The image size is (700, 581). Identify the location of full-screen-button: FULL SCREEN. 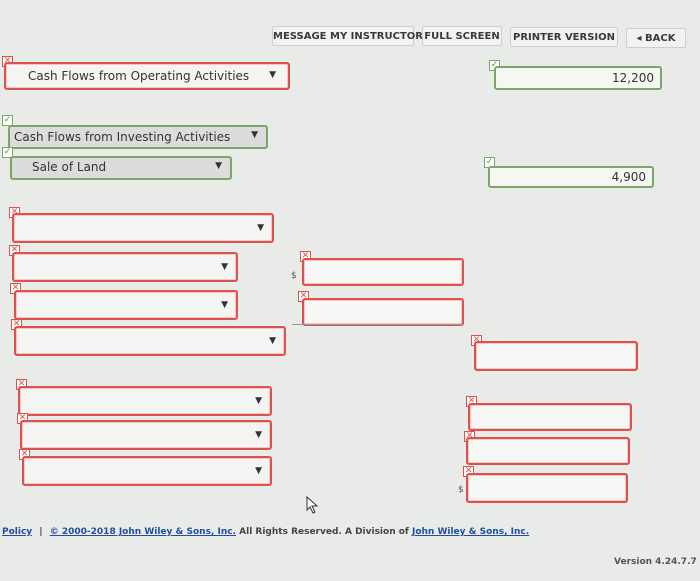
(462, 36).